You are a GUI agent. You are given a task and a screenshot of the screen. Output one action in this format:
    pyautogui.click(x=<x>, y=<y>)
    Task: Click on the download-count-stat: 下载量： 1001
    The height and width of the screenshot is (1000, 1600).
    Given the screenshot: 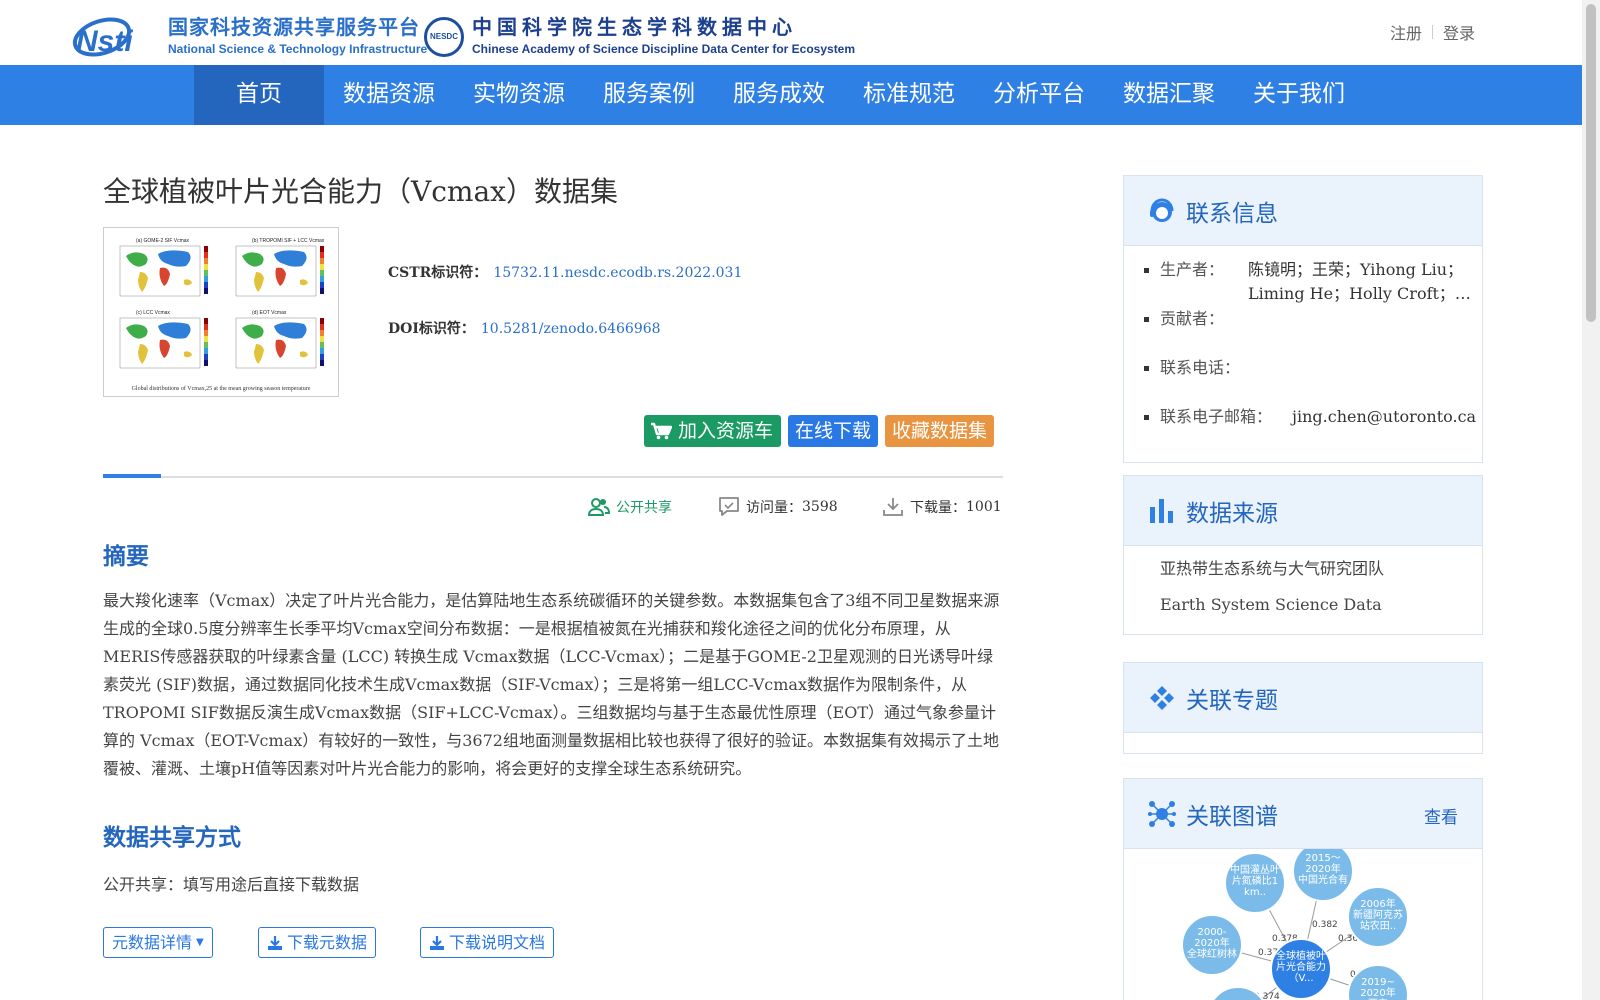 What is the action you would take?
    pyautogui.click(x=942, y=507)
    